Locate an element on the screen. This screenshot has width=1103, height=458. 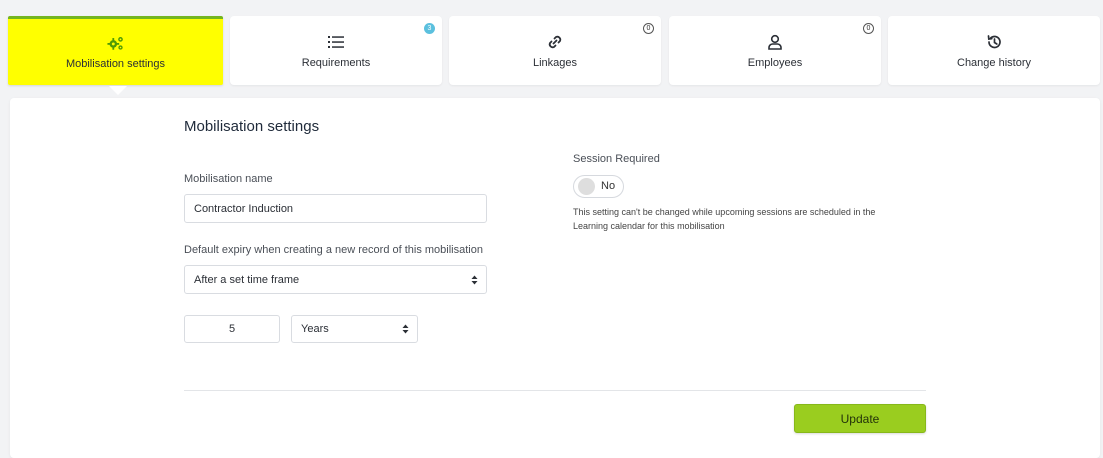
active-tab-pointer is located at coordinates (118, 90).